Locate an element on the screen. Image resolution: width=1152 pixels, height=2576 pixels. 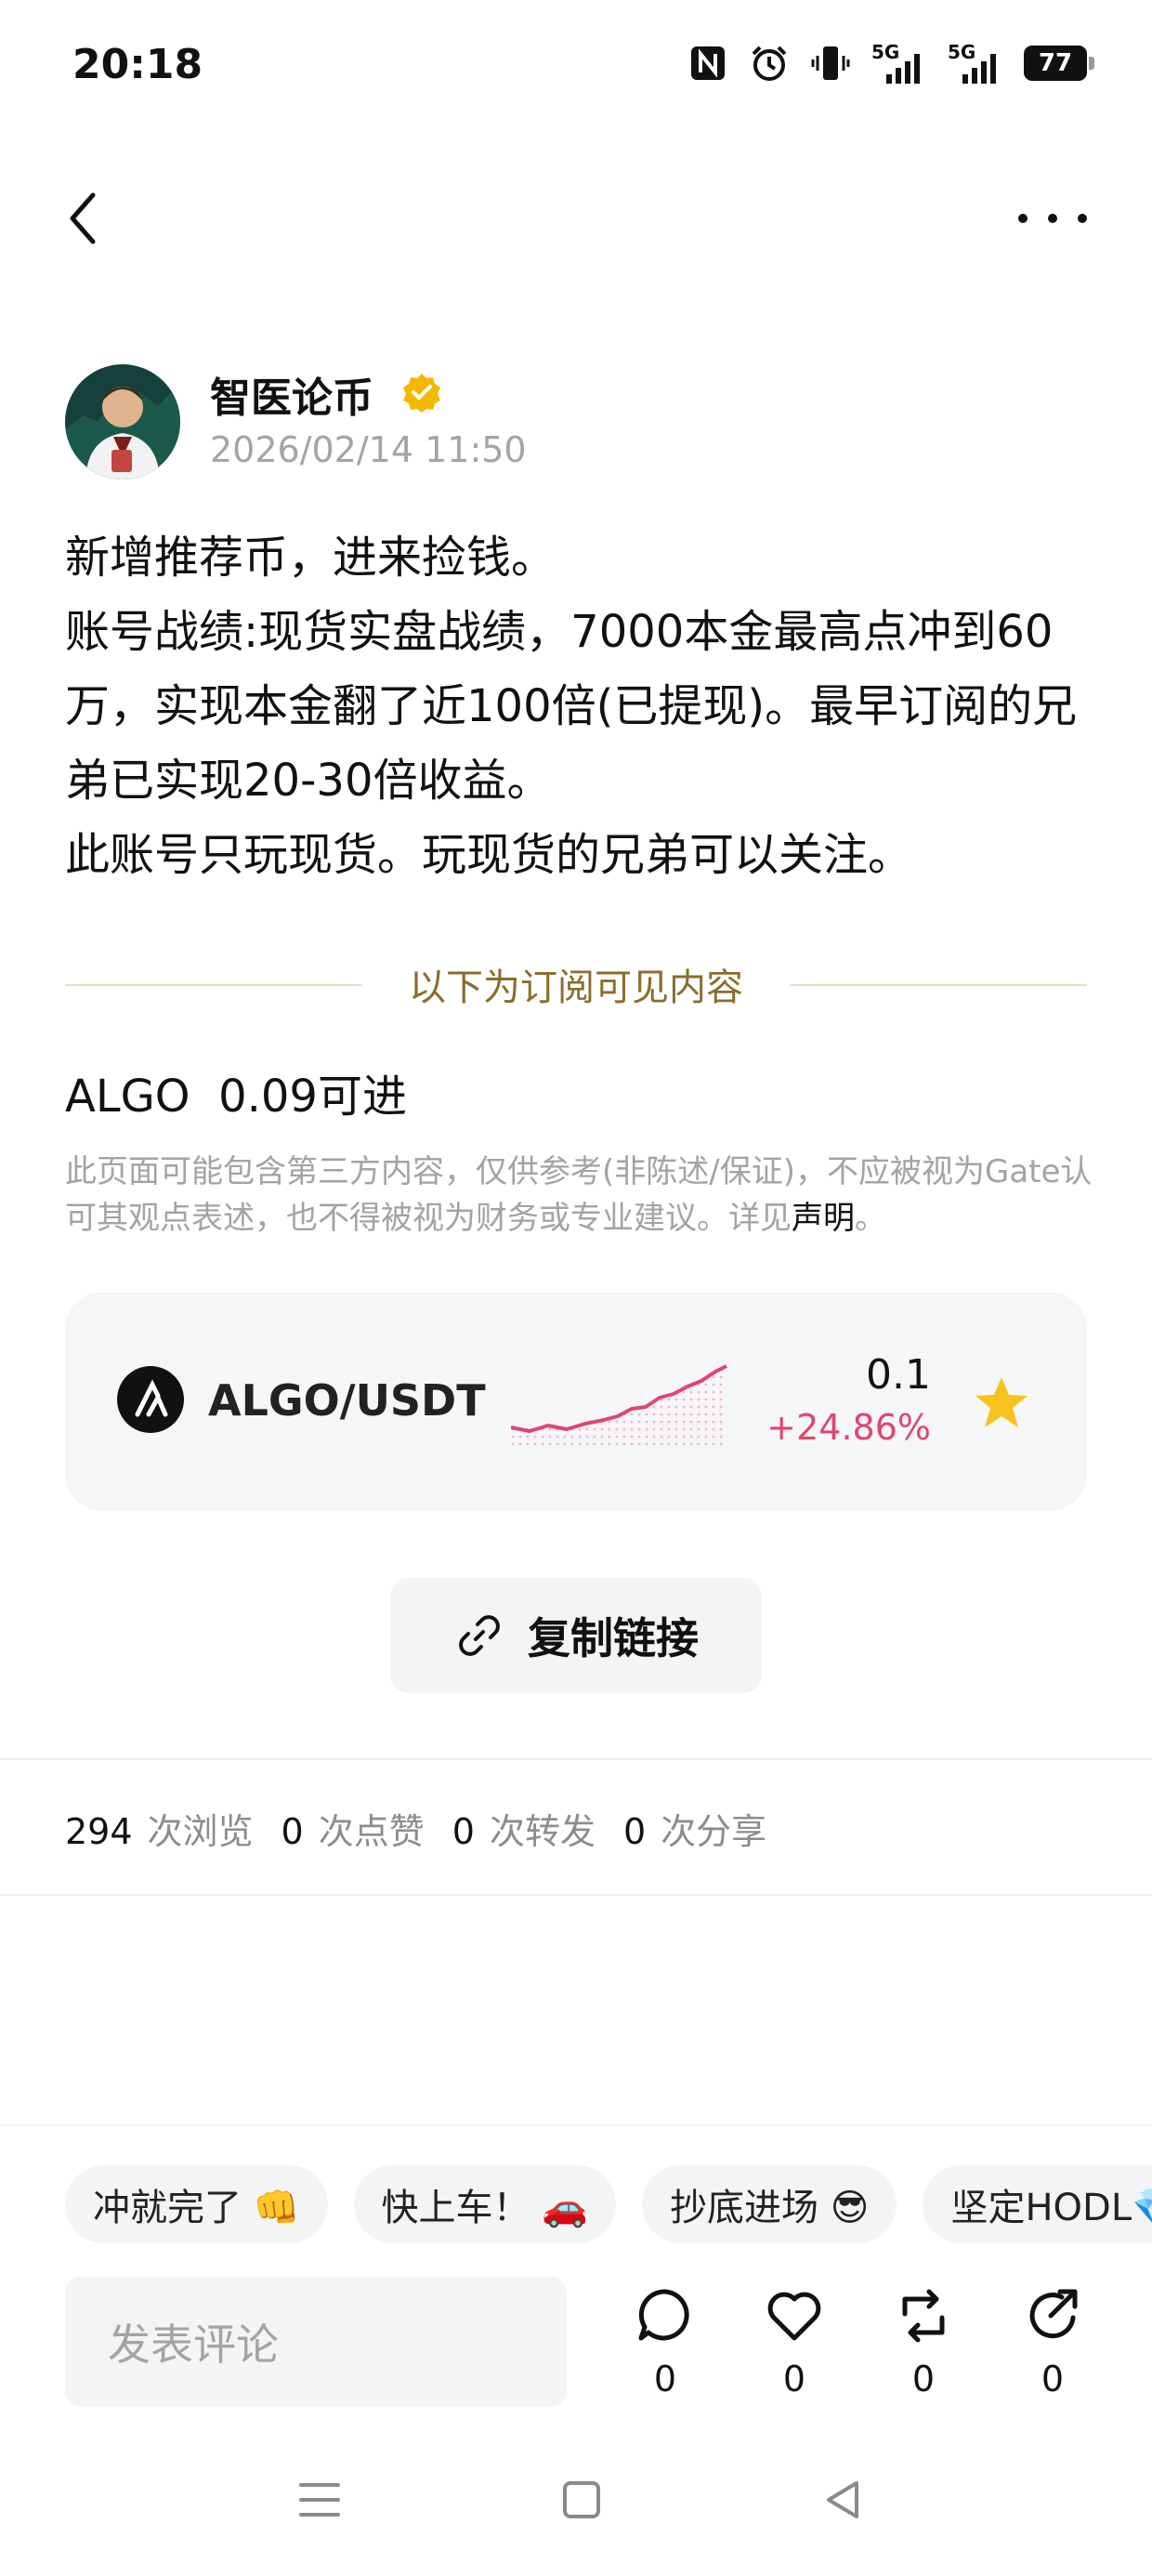
shares-label: 次分享 is located at coordinates (714, 1831).